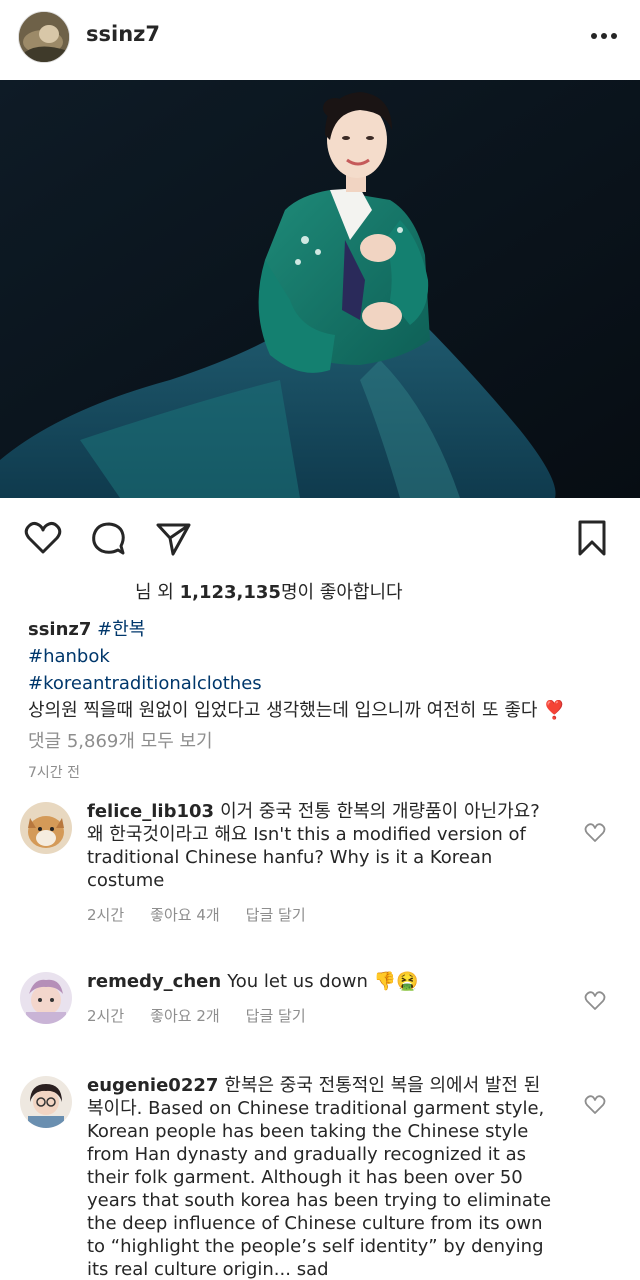 This screenshot has width=640, height=1280. Describe the element at coordinates (145, 683) in the screenshot. I see `hashtag: #koreantraditionalclothes` at that location.